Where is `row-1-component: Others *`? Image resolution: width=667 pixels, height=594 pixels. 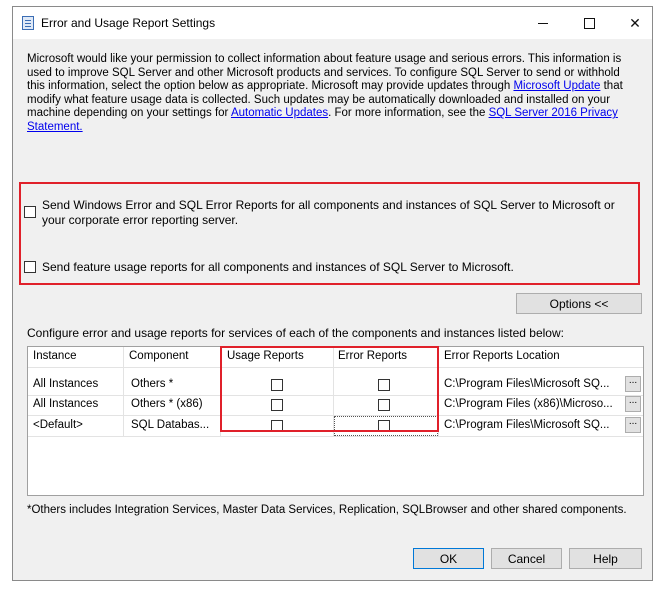
row-1-component: Others * is located at coordinates (152, 384).